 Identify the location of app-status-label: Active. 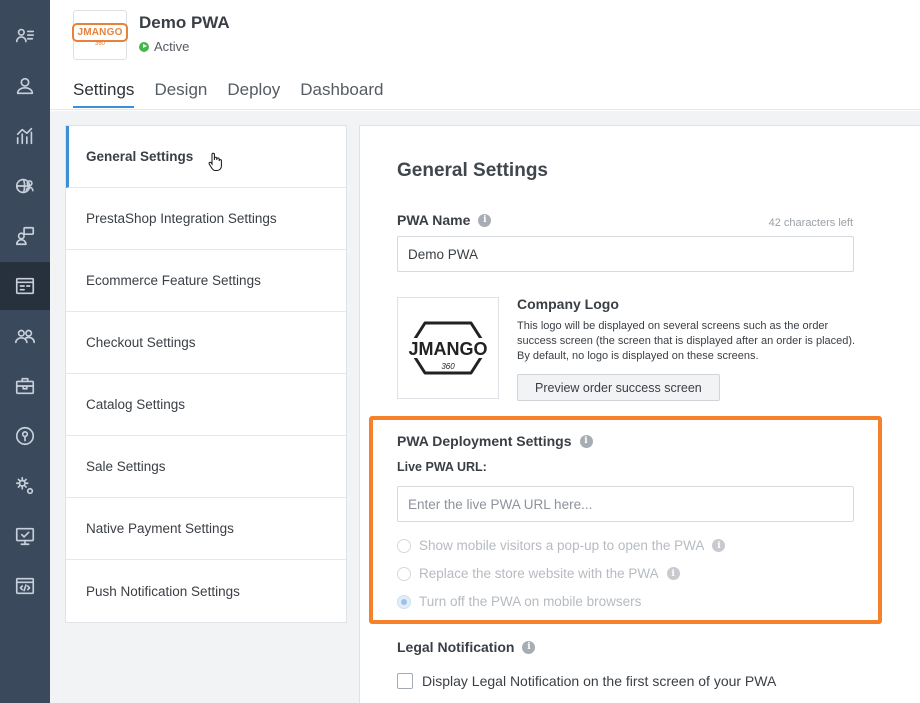
(172, 46).